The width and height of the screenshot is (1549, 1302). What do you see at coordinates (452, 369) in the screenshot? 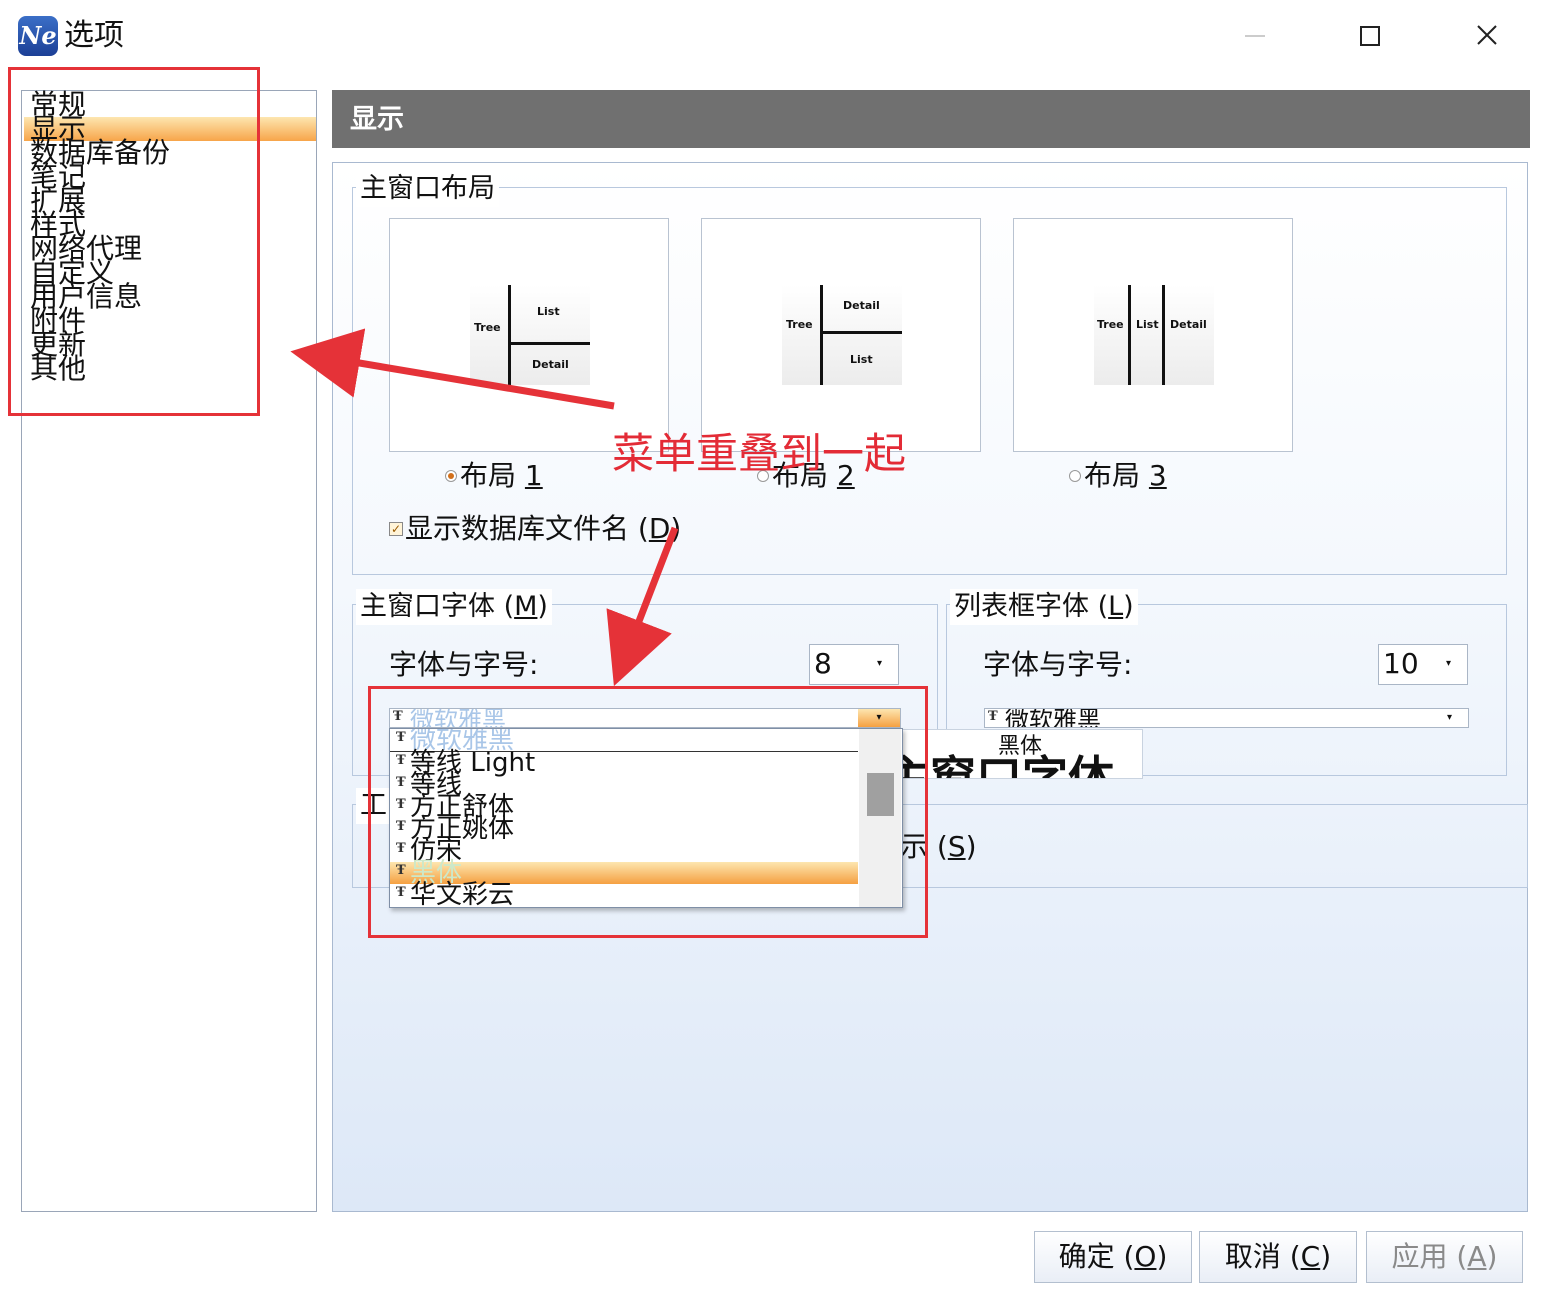
I see `annotation-arrow-to-nav` at bounding box center [452, 369].